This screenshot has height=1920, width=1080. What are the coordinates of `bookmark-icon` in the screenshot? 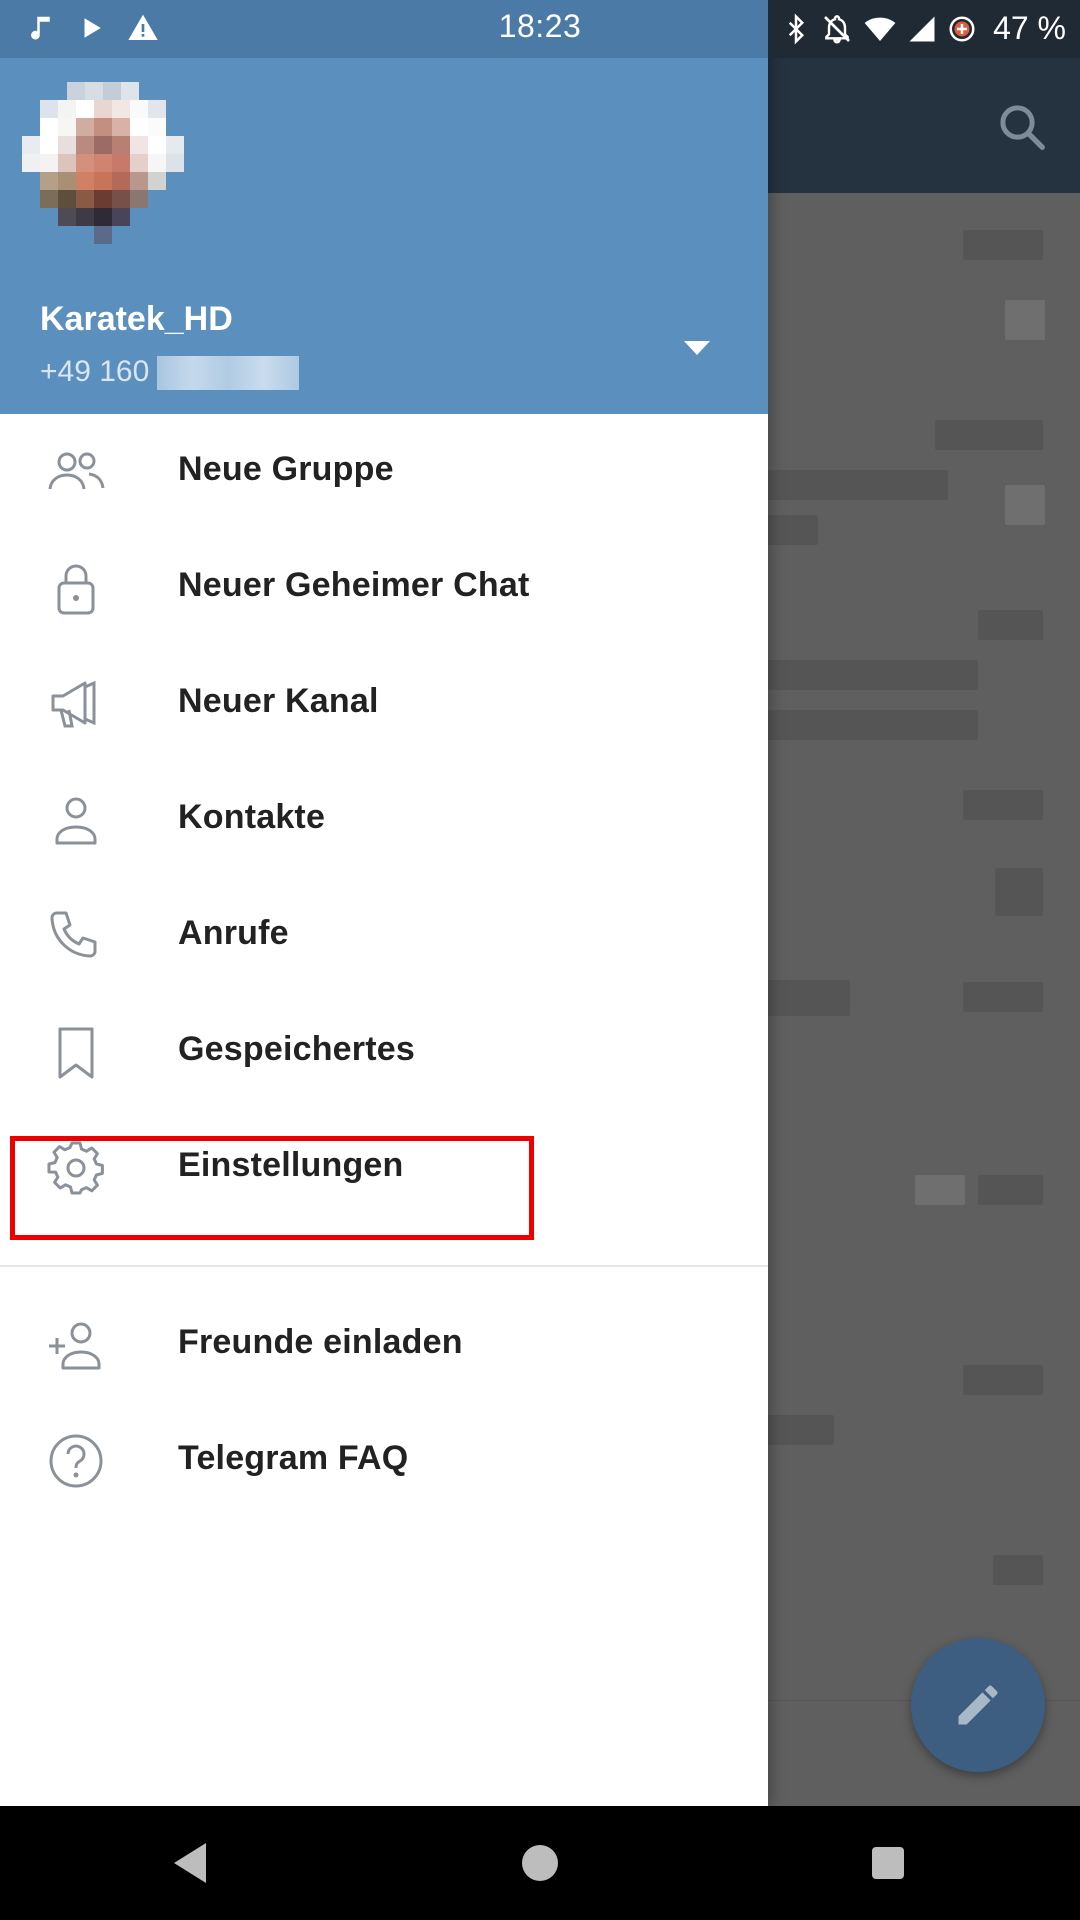 It's located at (76, 1053).